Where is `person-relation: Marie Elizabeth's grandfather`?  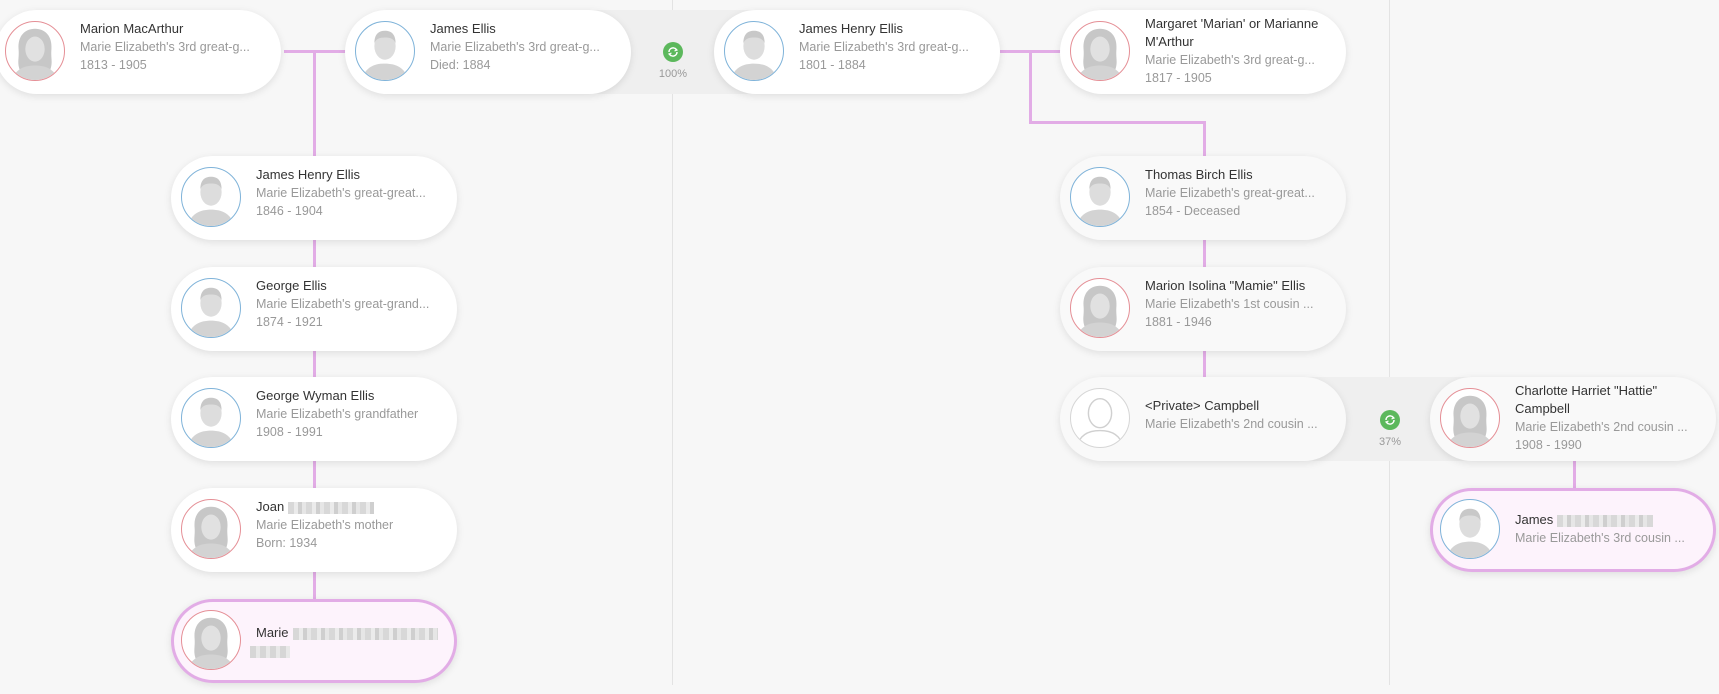
person-relation: Marie Elizabeth's grandfather is located at coordinates (337, 414).